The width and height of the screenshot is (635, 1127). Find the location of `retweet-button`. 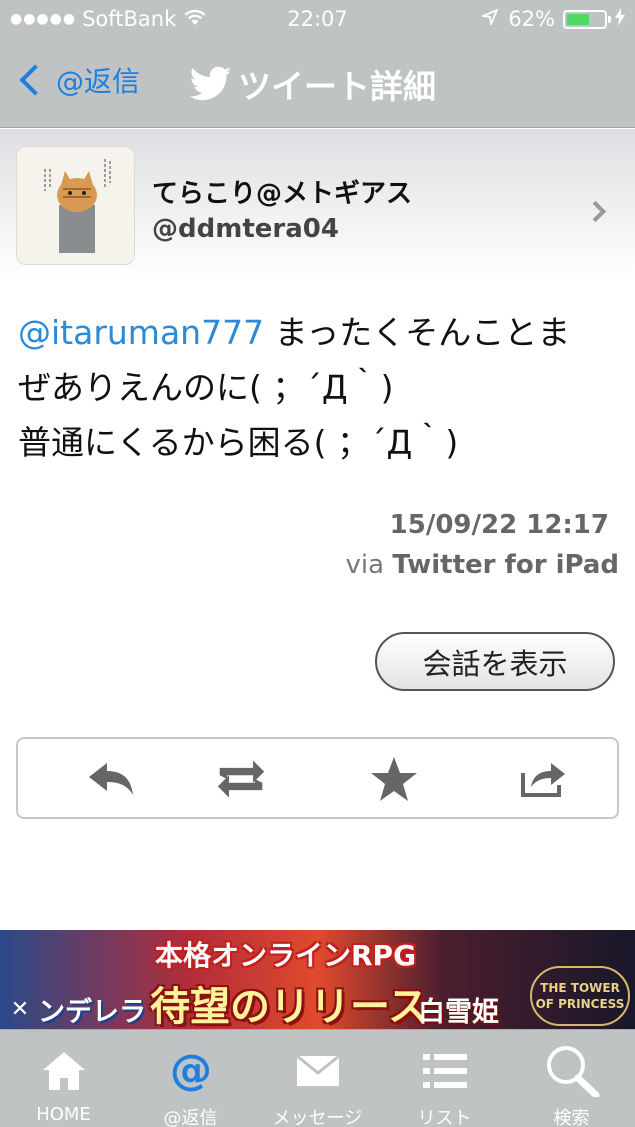

retweet-button is located at coordinates (241, 779).